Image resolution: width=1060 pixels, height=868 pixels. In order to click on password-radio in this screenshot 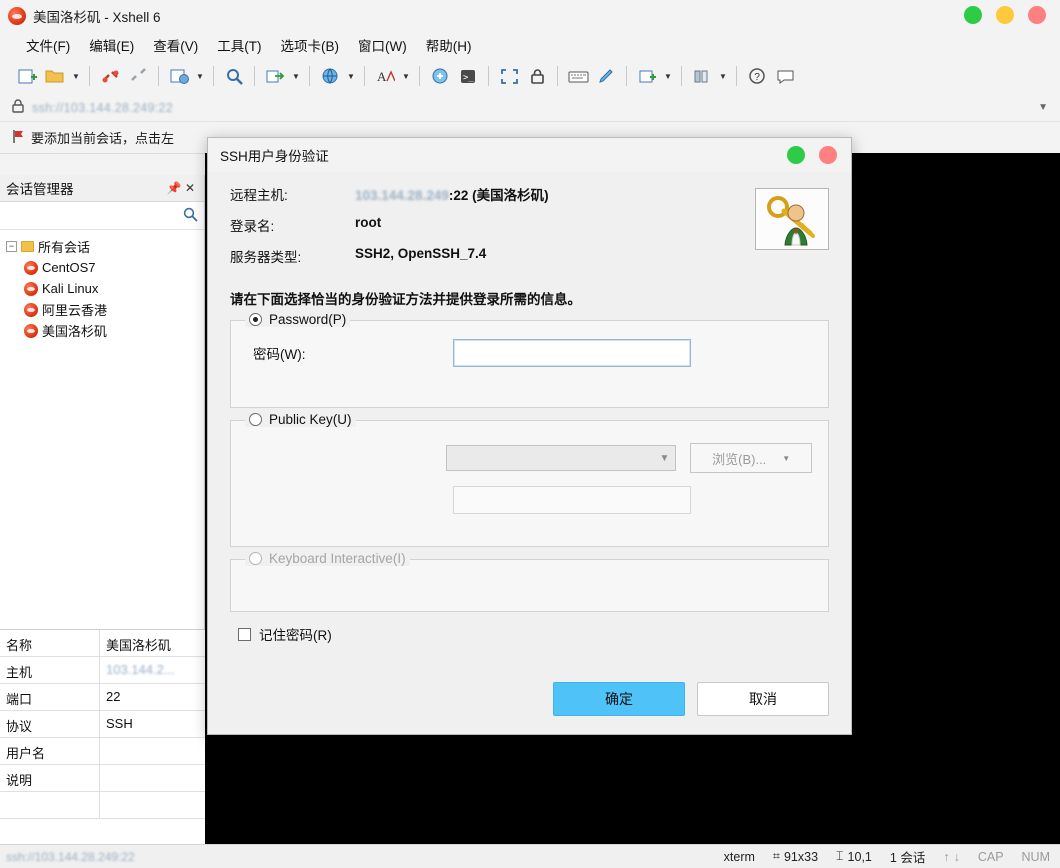, I will do `click(255, 319)`.